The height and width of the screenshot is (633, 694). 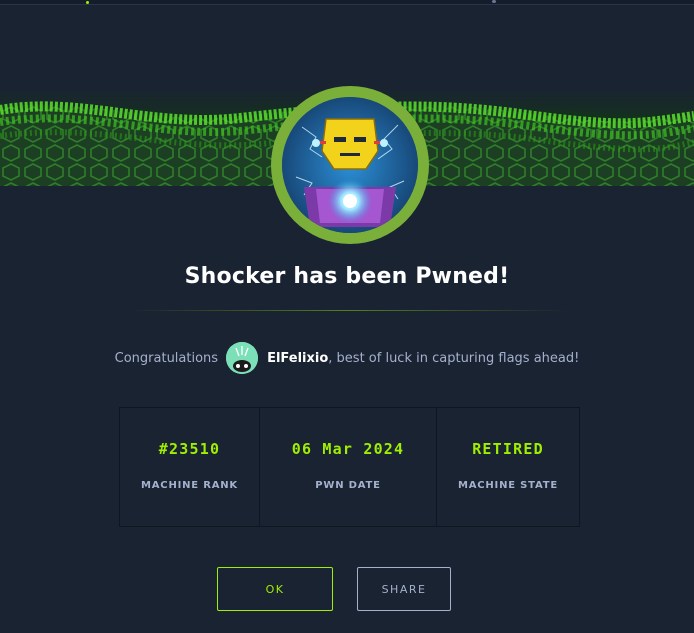 I want to click on stat-label: PWN DATE, so click(x=348, y=485).